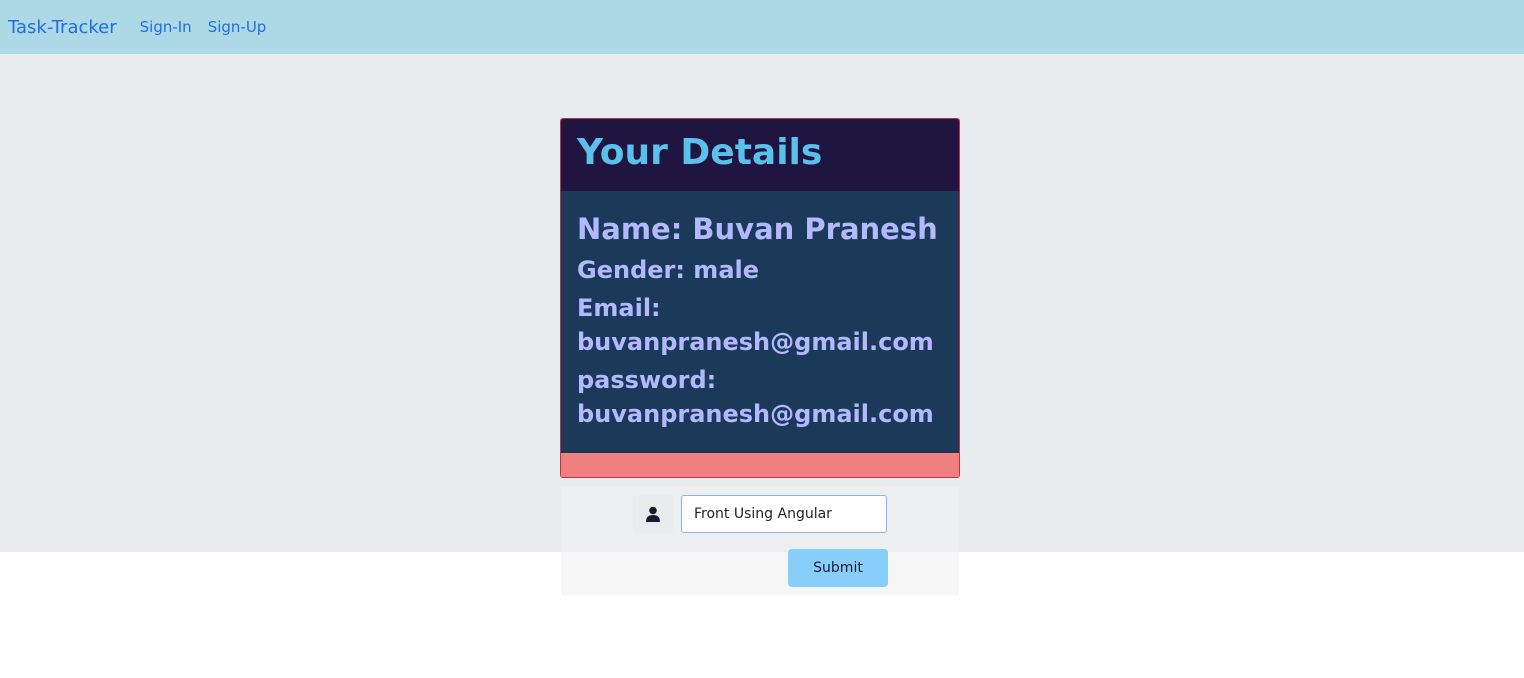 The width and height of the screenshot is (1524, 678). Describe the element at coordinates (760, 465) in the screenshot. I see `card-footer` at that location.